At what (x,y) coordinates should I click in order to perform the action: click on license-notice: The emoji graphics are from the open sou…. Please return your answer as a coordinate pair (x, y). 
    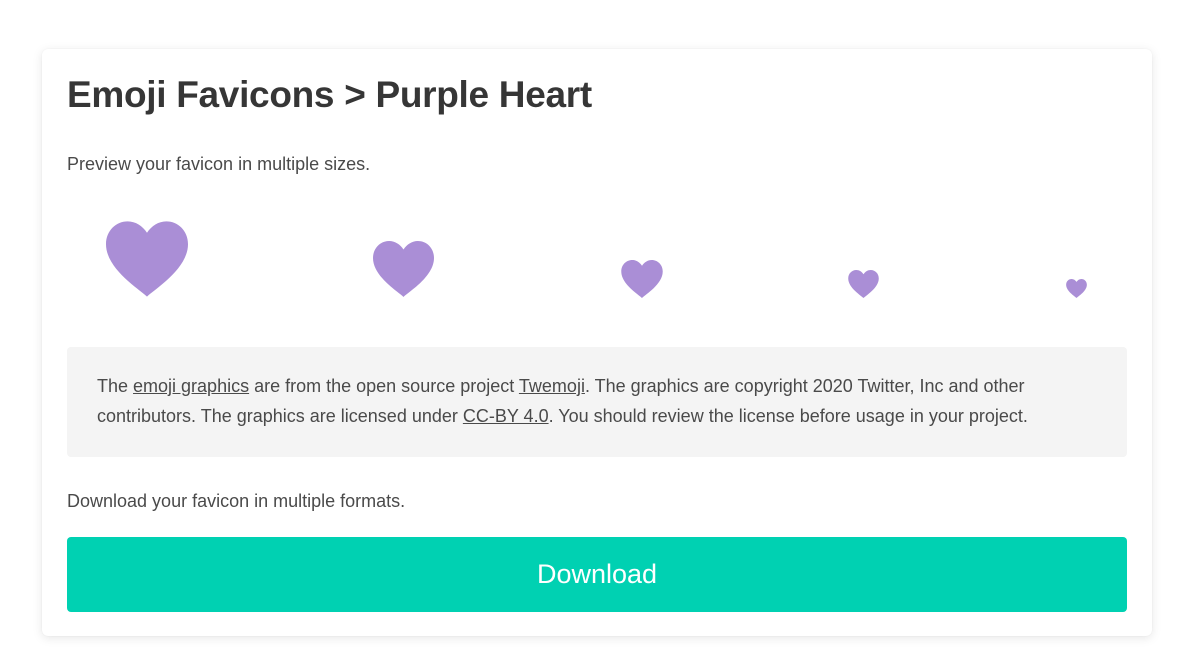
    Looking at the image, I should click on (597, 402).